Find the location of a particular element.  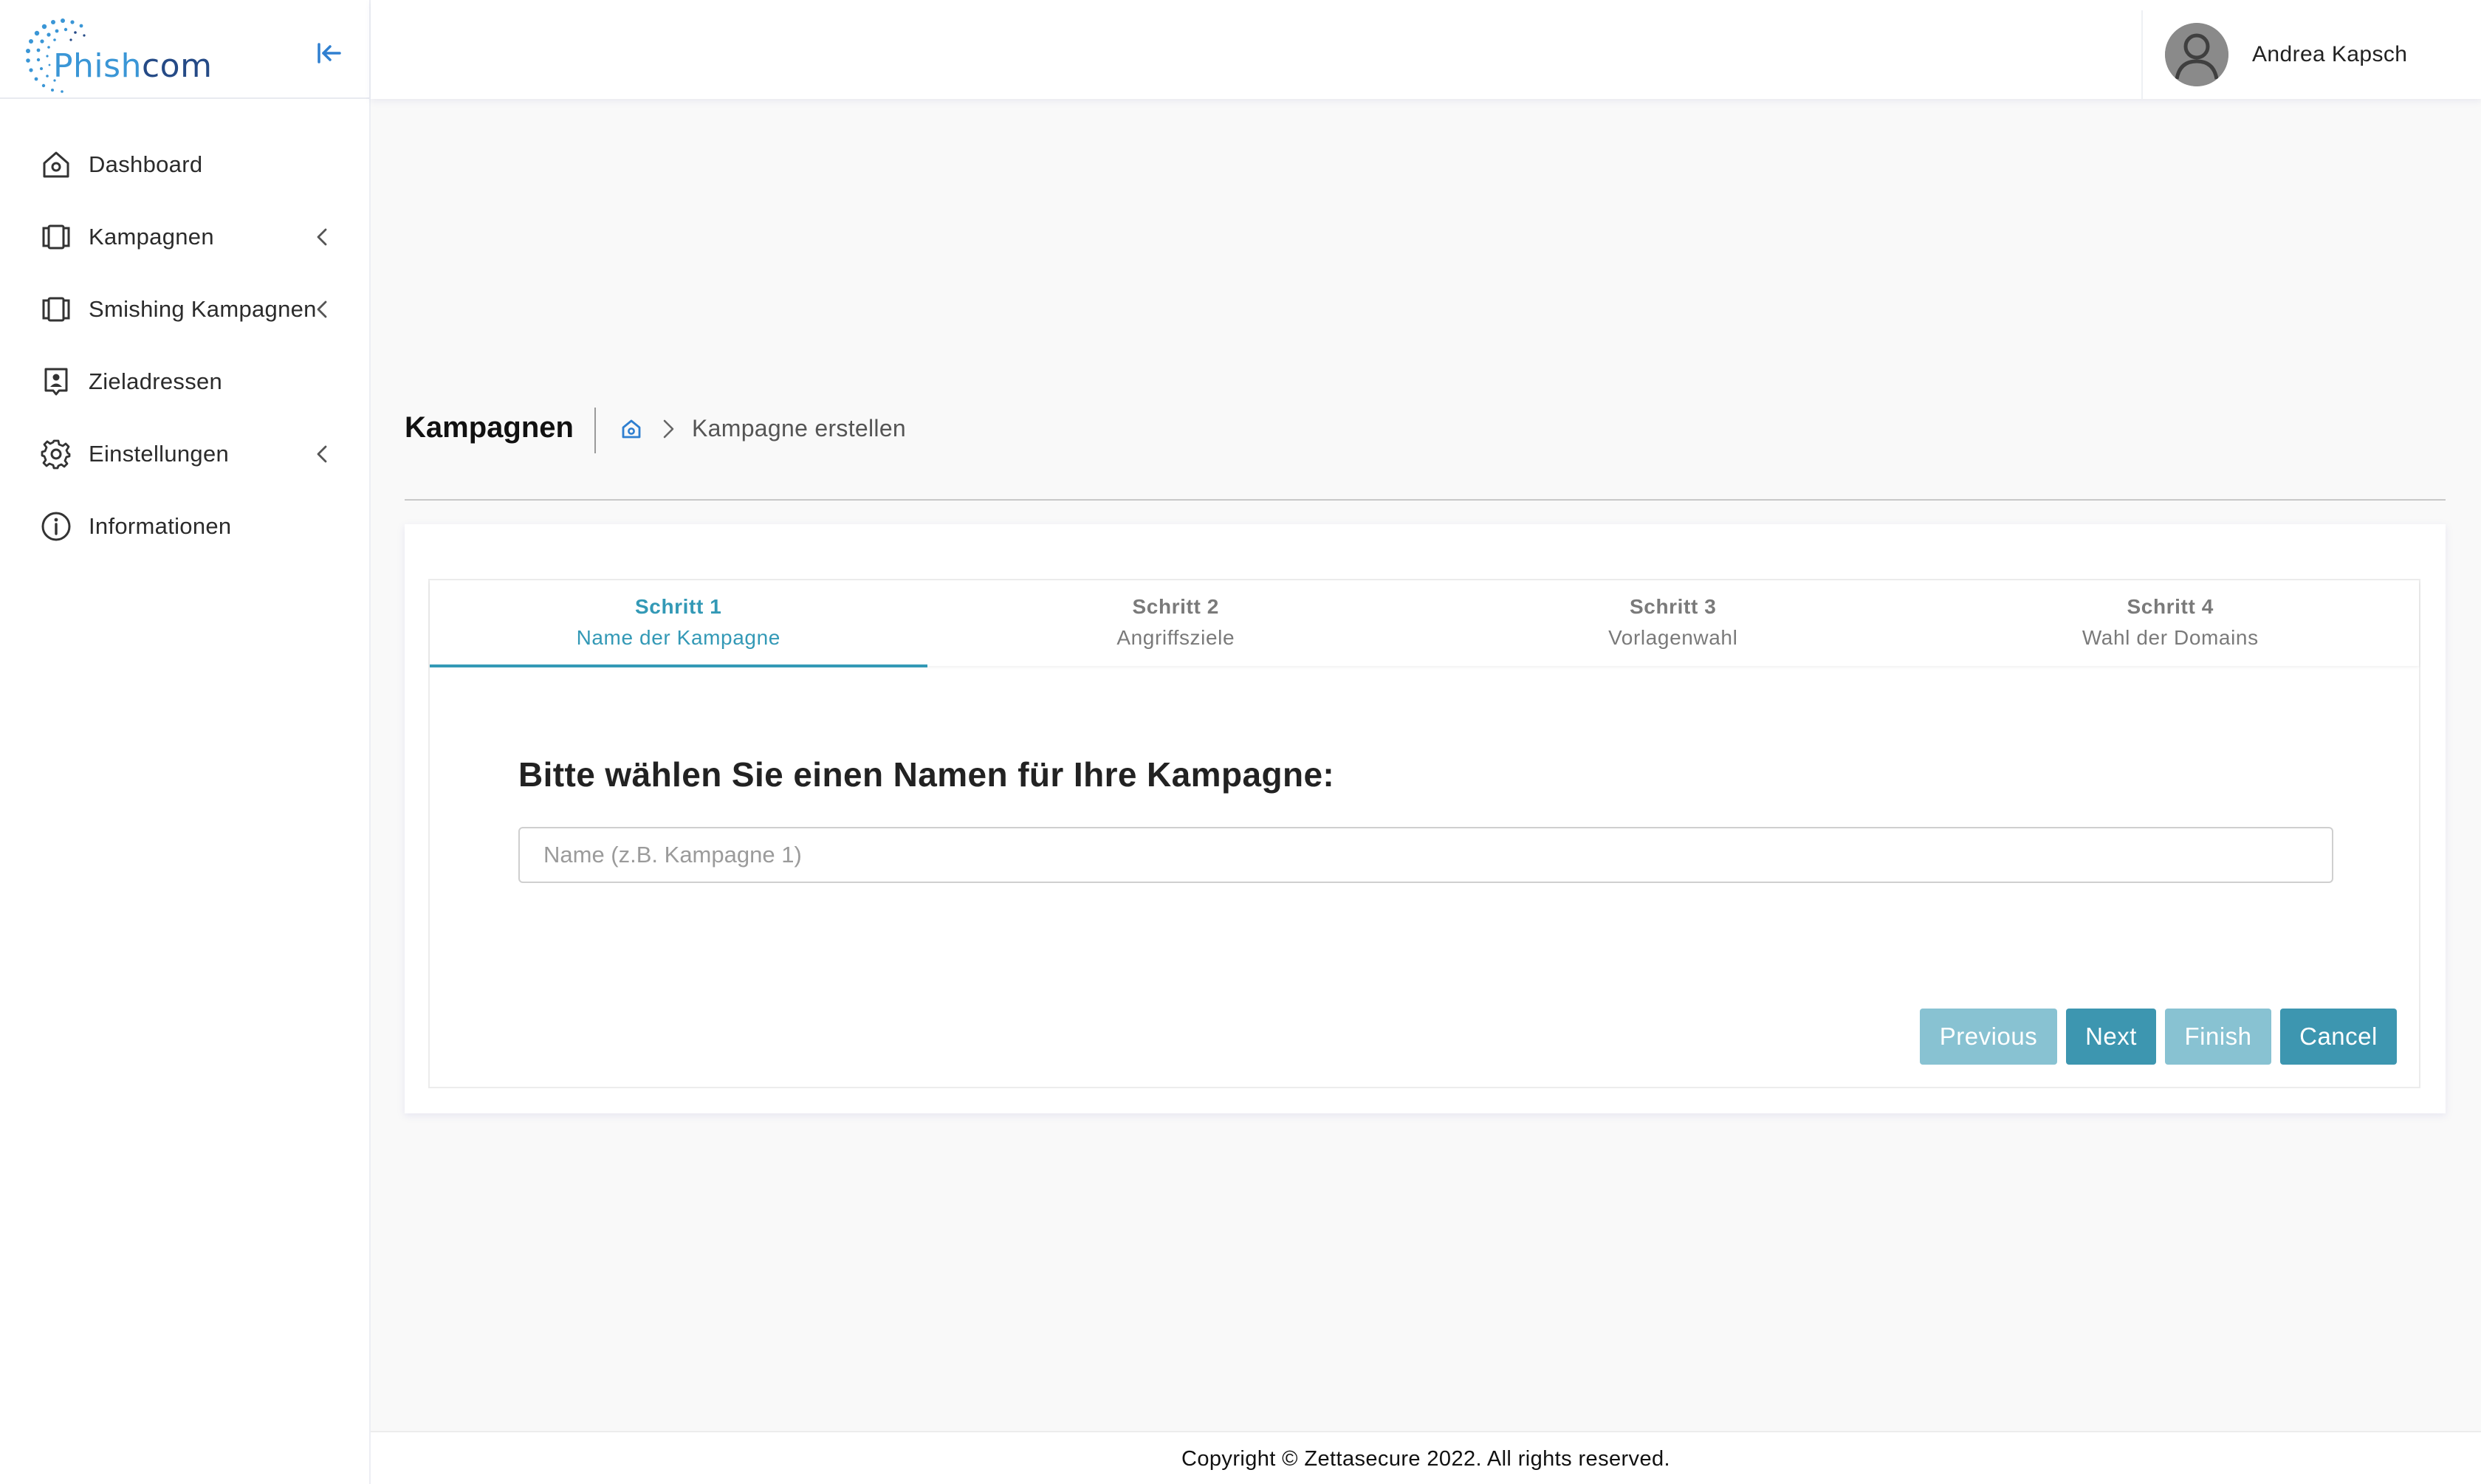

avatar is located at coordinates (2196, 54).